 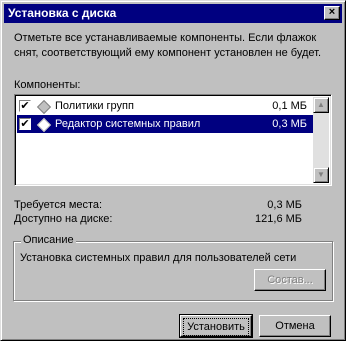 What do you see at coordinates (321, 175) in the screenshot?
I see `scroll-down-icon: ▼` at bounding box center [321, 175].